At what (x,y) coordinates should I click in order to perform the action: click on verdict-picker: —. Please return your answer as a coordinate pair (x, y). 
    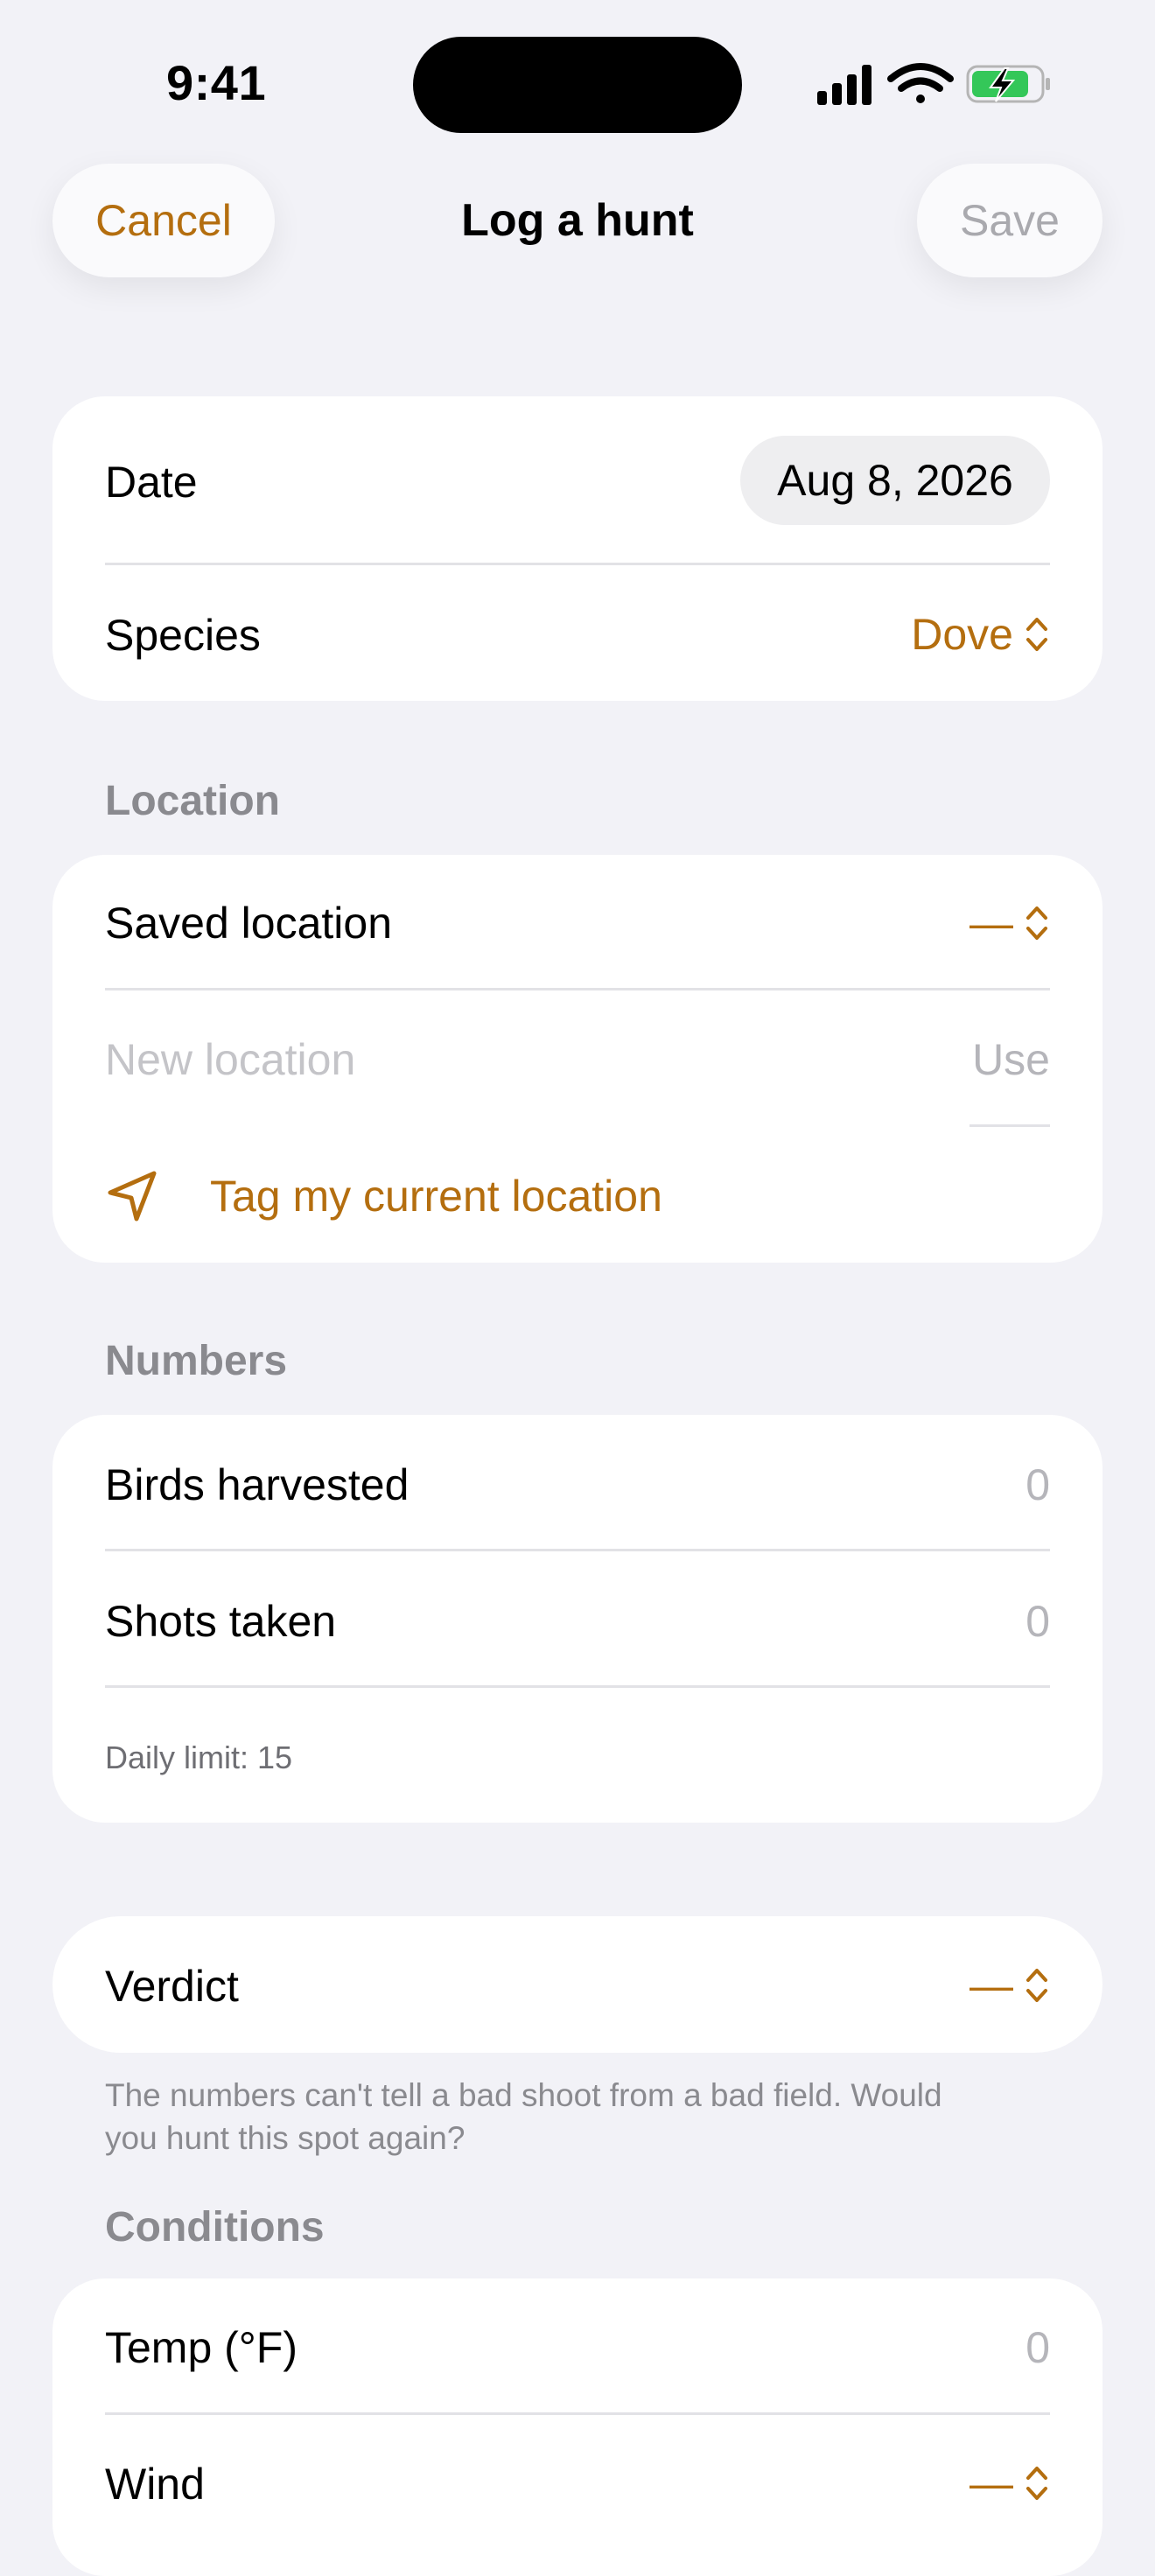
    Looking at the image, I should click on (989, 1985).